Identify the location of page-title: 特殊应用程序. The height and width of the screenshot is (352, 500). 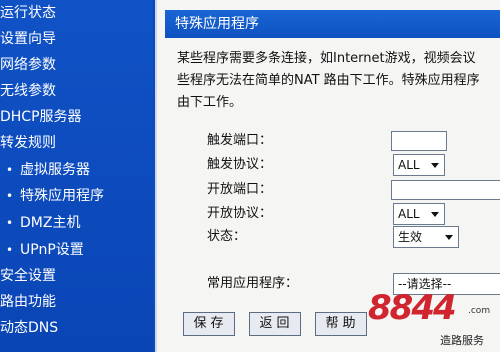
(332, 24).